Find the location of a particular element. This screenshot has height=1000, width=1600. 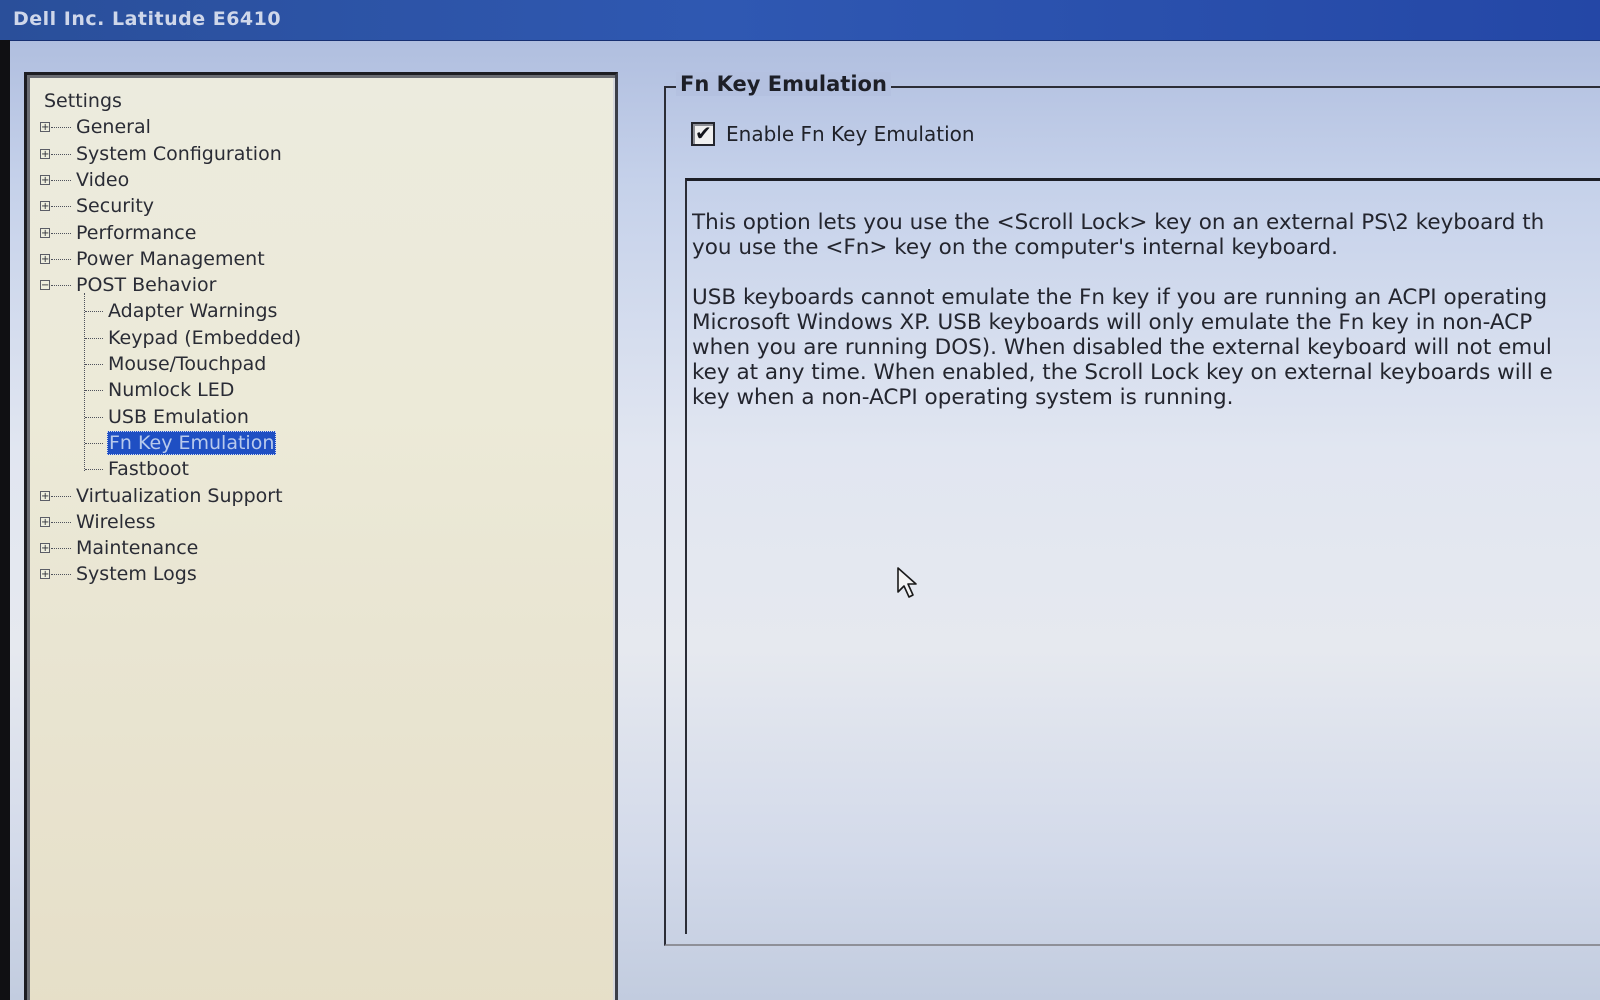

tree-selected-item-label: Fn Key Emulation is located at coordinates (192, 442).